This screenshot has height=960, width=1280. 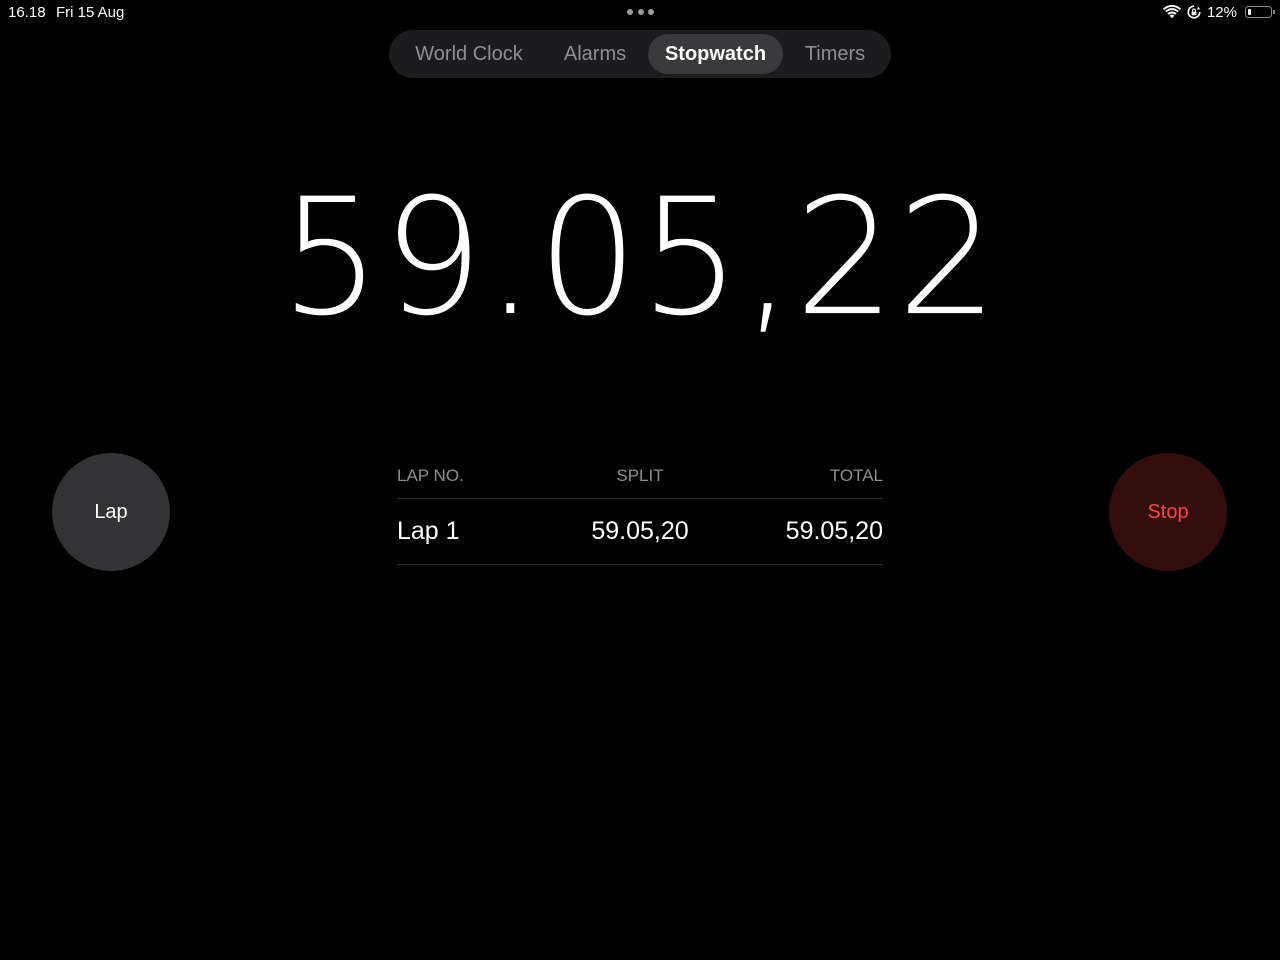 What do you see at coordinates (1194, 12) in the screenshot?
I see `orientation-lock-icon` at bounding box center [1194, 12].